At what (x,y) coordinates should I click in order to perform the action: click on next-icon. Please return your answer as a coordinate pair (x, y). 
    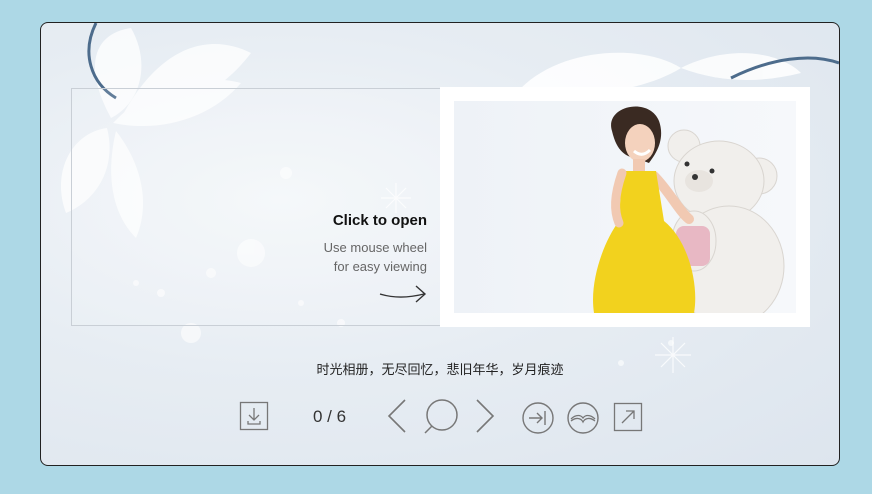
    Looking at the image, I should click on (485, 416).